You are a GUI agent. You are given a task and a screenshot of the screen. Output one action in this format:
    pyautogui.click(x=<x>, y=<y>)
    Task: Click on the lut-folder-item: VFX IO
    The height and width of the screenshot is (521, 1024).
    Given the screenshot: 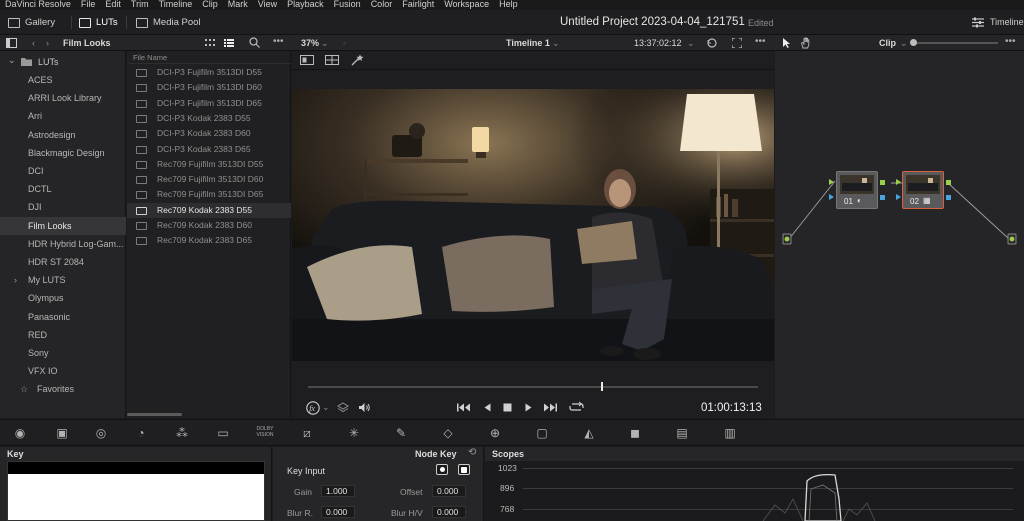 What is the action you would take?
    pyautogui.click(x=63, y=371)
    